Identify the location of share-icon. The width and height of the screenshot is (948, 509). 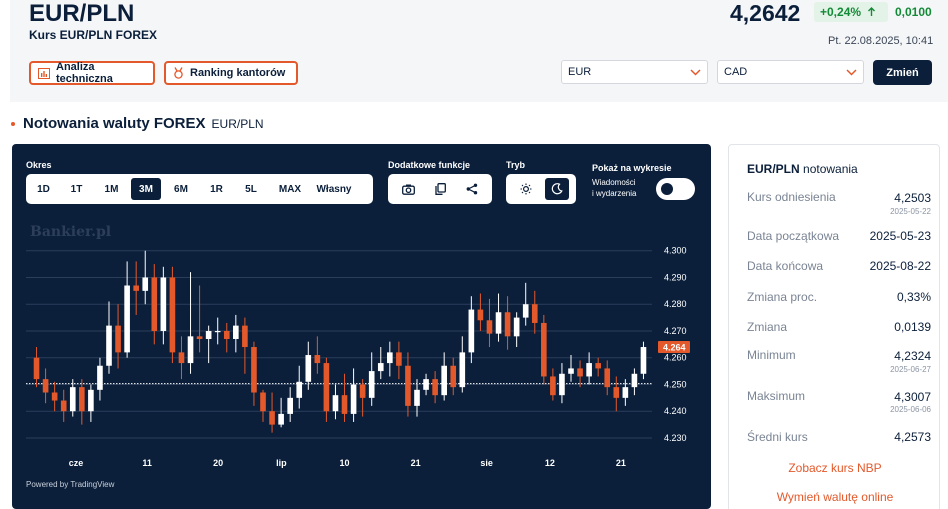
(472, 189).